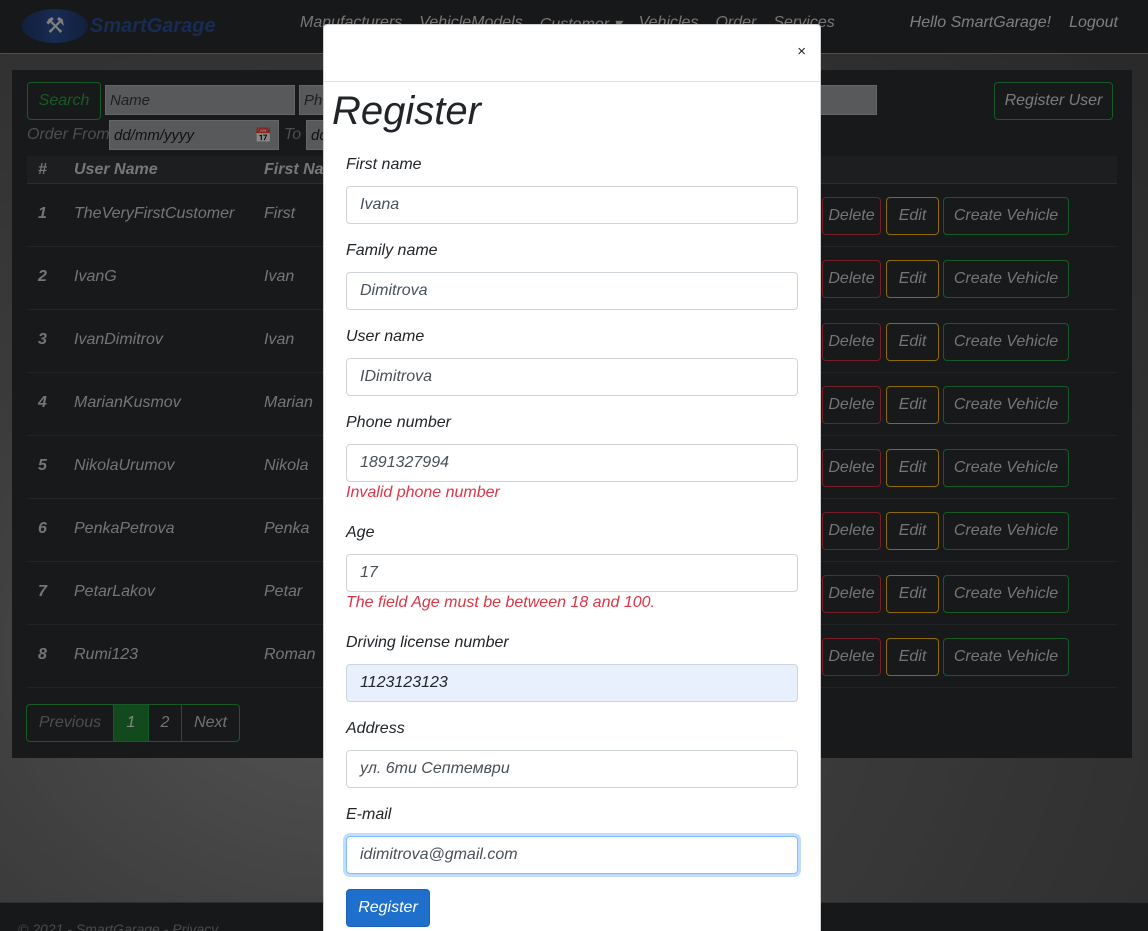  What do you see at coordinates (427, 642) in the screenshot?
I see `driving-license-label: Driving license number` at bounding box center [427, 642].